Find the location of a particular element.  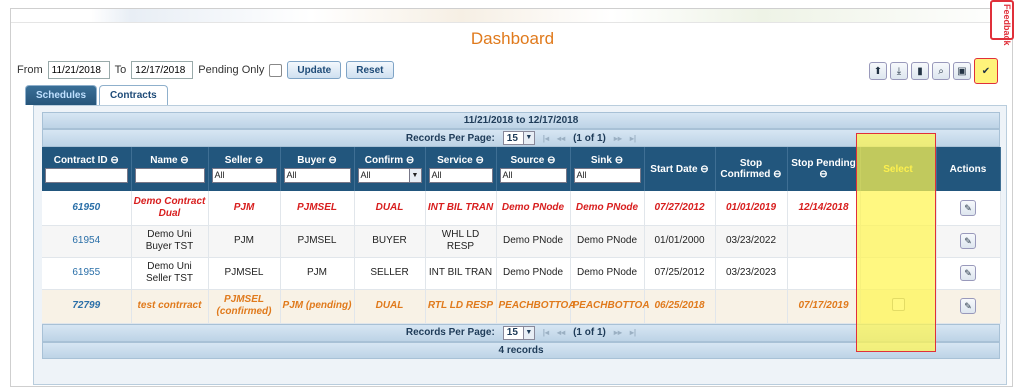

filter-toolbar: From To Pending Only Update Reset is located at coordinates (205, 70).